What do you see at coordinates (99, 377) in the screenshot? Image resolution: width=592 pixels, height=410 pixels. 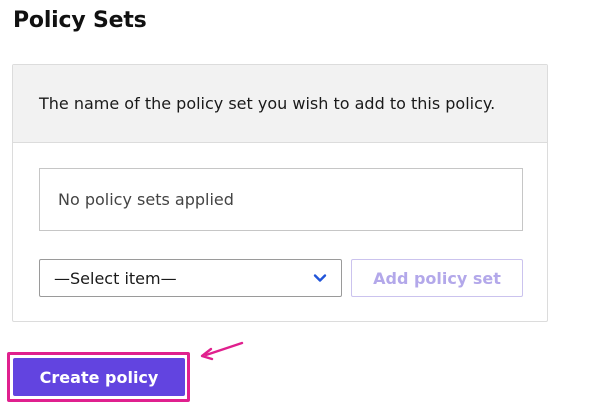 I see `create-policy-button: Create policy` at bounding box center [99, 377].